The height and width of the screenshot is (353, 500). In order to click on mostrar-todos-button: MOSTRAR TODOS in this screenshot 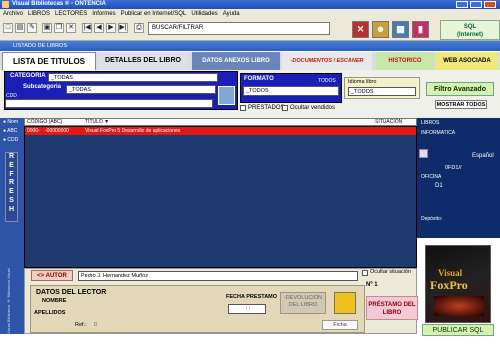, I will do `click(461, 104)`.